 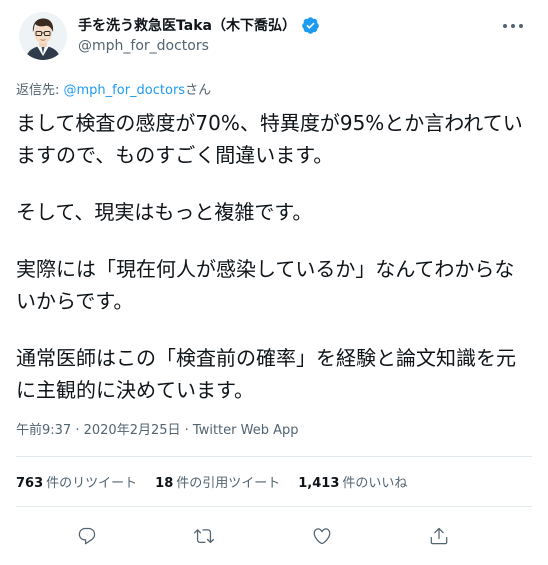 I want to click on quotes-stat: 18 件の引用ツイート, so click(x=217, y=481).